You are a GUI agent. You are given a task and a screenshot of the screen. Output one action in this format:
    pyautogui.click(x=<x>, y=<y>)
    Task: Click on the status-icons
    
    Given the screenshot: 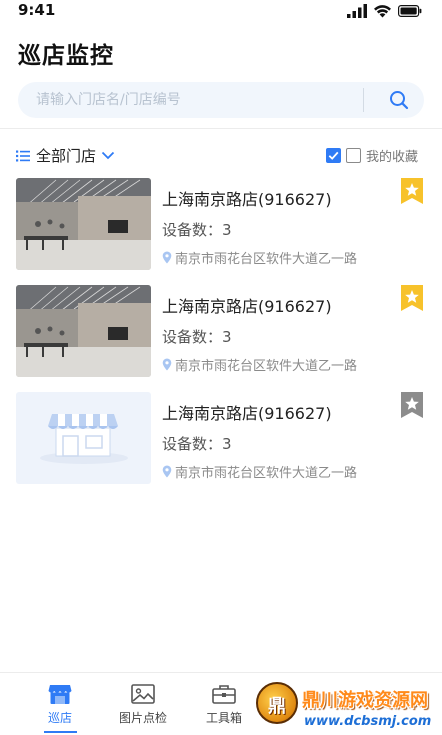 What is the action you would take?
    pyautogui.click(x=384, y=11)
    